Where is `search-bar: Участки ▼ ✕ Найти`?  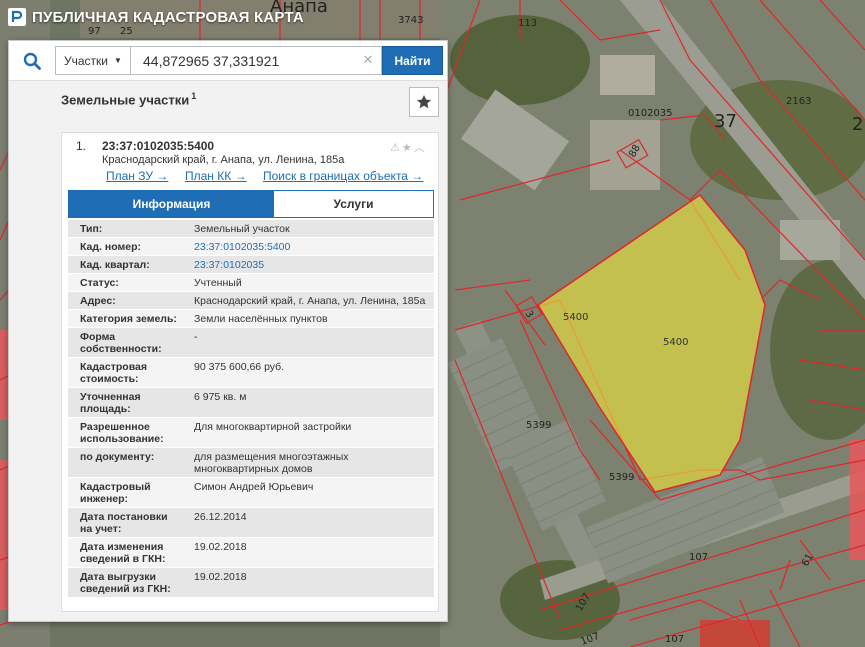
search-bar: Участки ▼ ✕ Найти is located at coordinates (228, 61).